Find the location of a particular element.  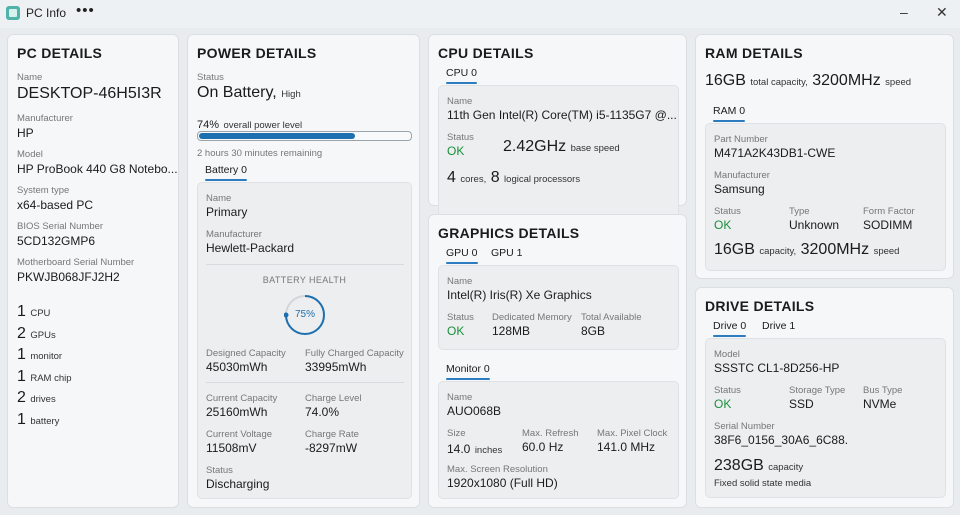

cpu-speed: 2.42GHz base speed is located at coordinates (561, 147).